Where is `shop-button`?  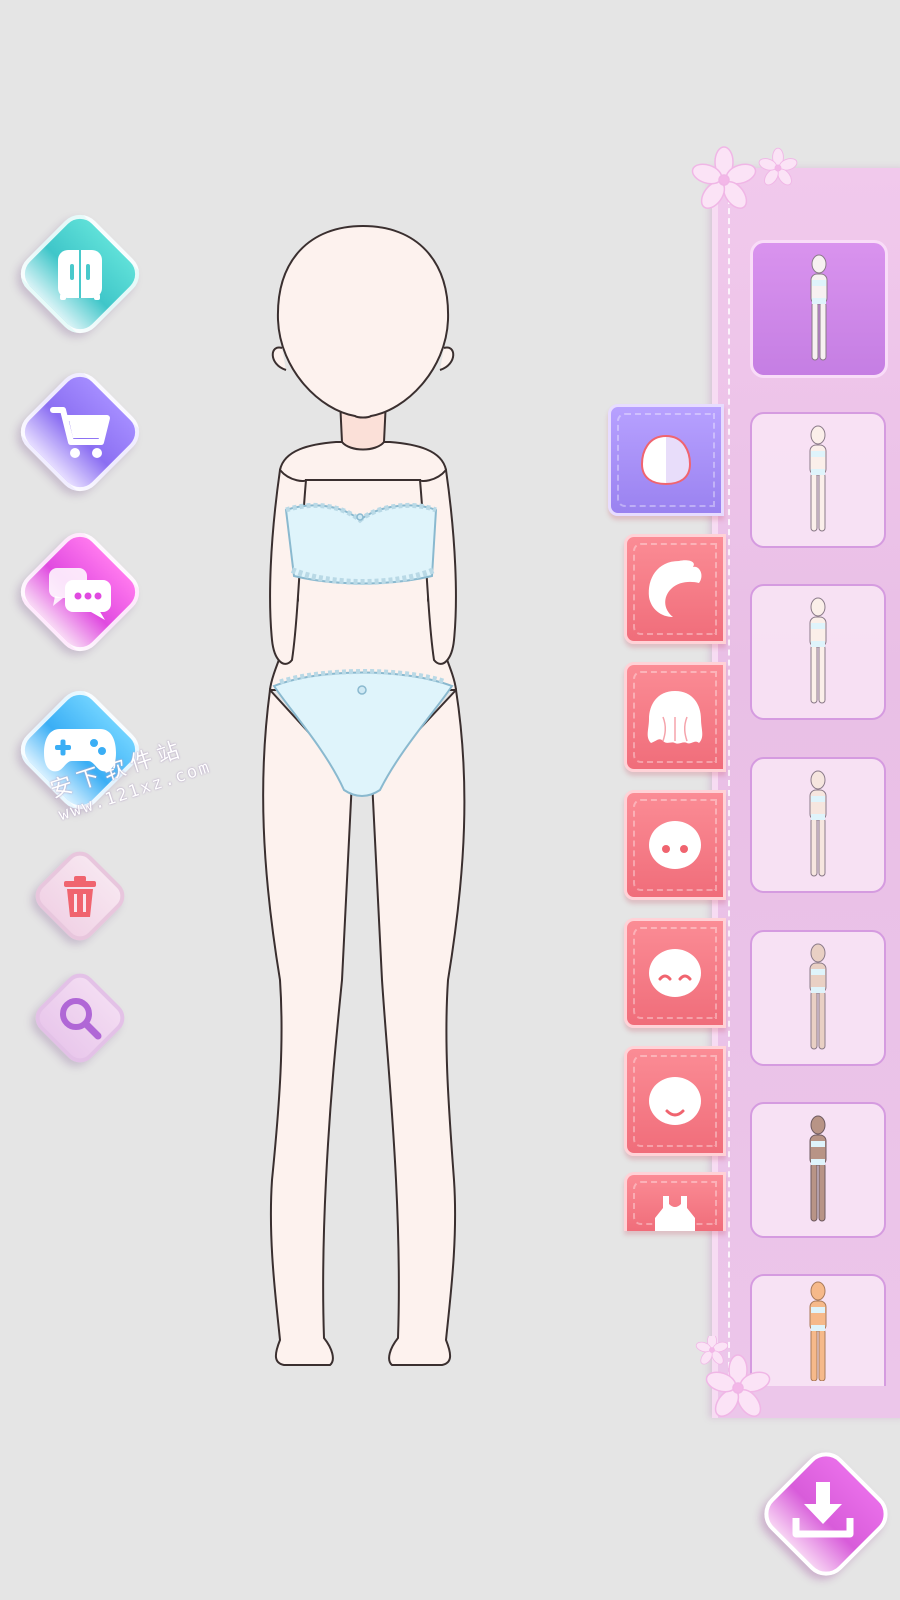 shop-button is located at coordinates (80, 432).